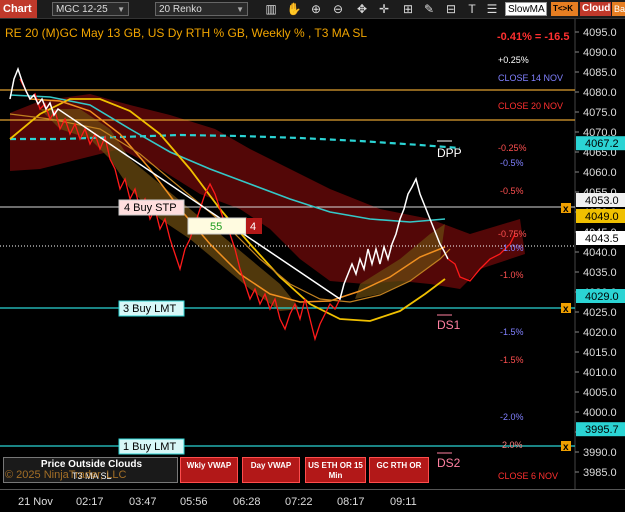 This screenshot has width=625, height=512. Describe the element at coordinates (526, 9) in the screenshot. I see `strategy-selector: SlowMA` at that location.